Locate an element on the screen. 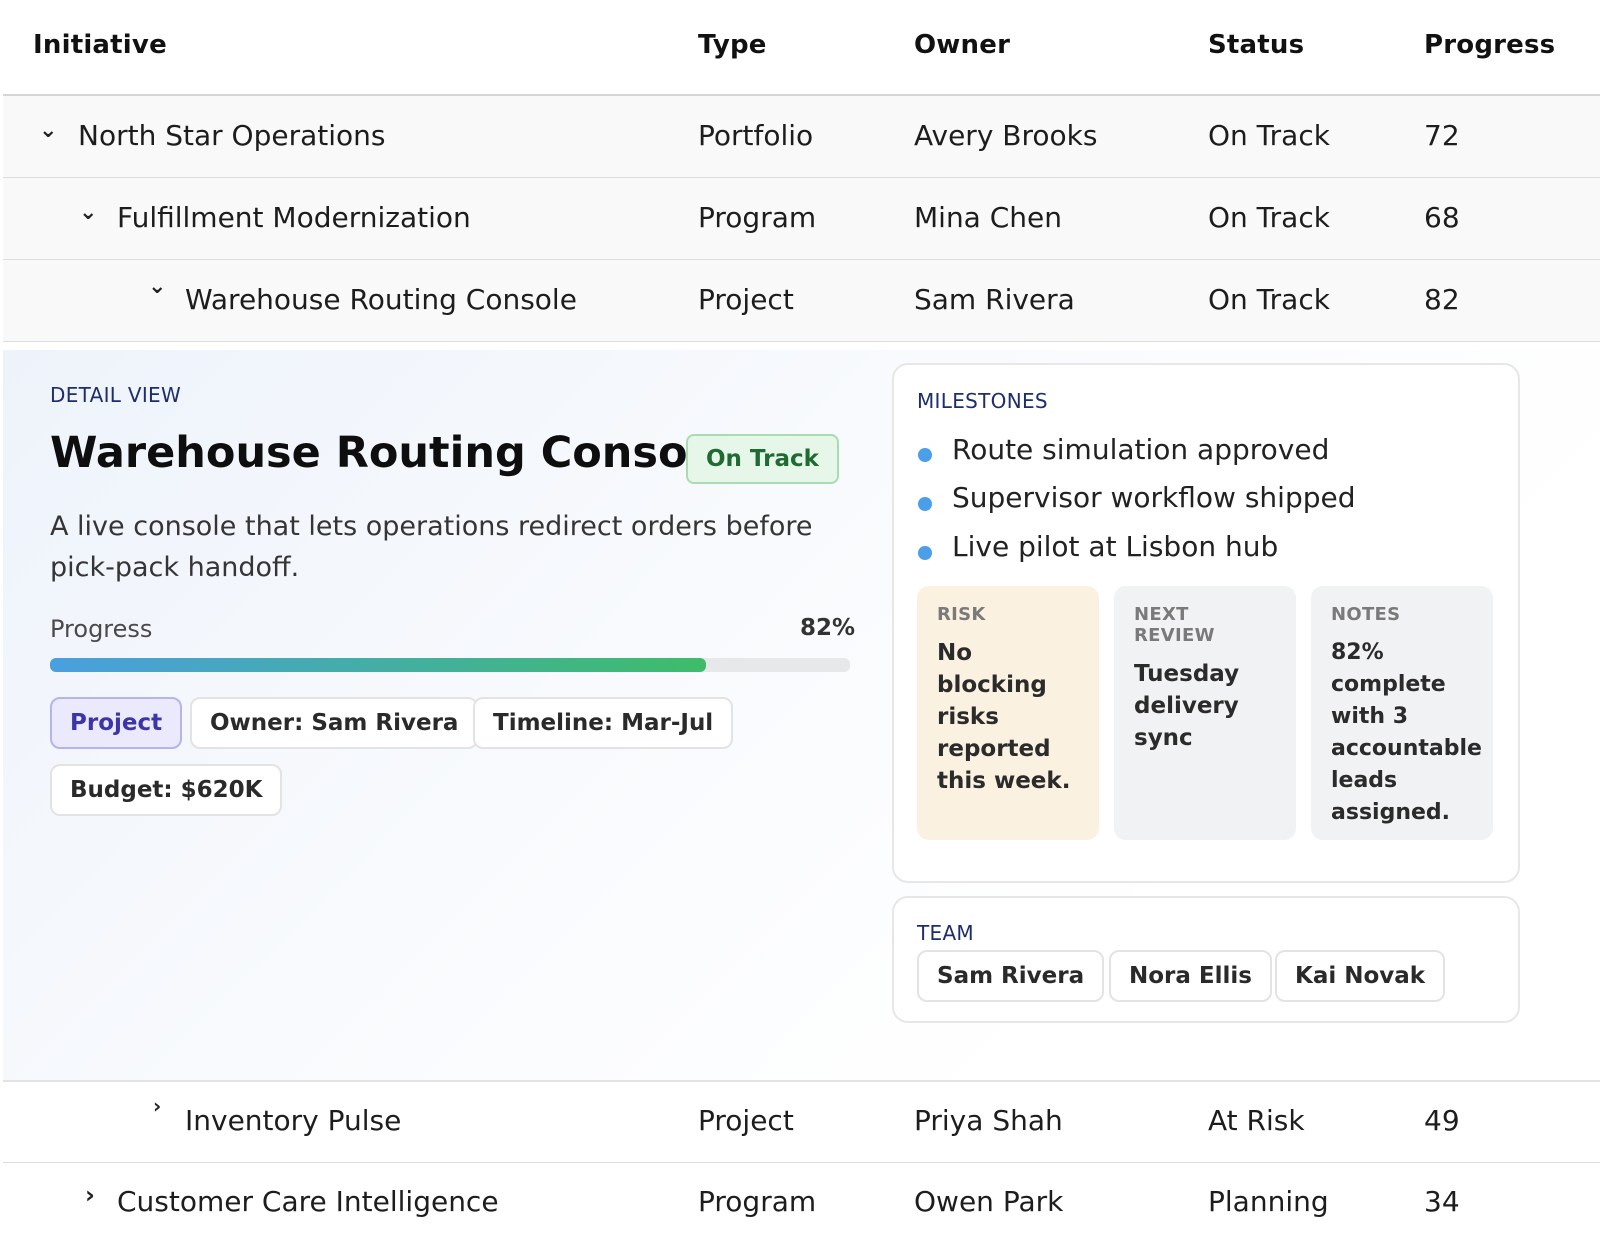  row-owner: Avery Brooks is located at coordinates (1006, 135).